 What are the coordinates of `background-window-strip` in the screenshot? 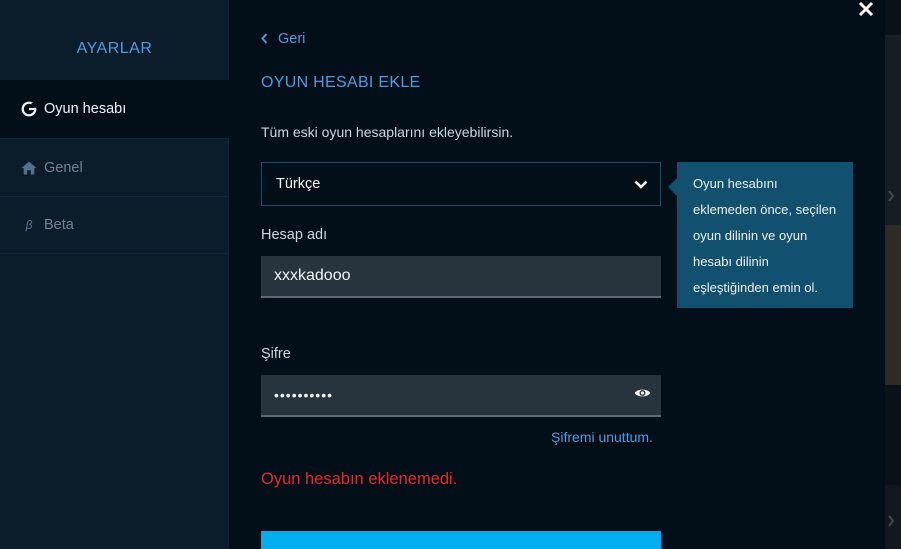 It's located at (893, 274).